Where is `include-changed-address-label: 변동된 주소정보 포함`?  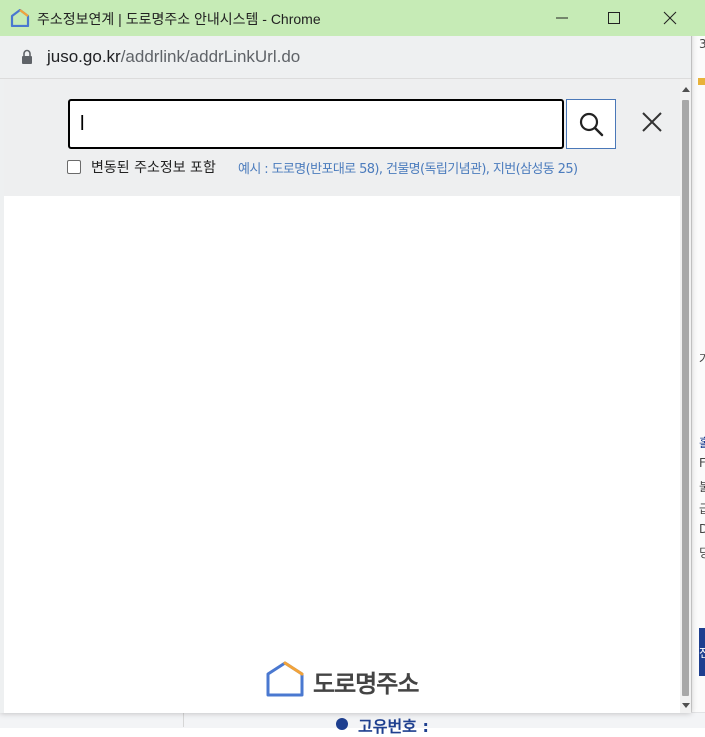 include-changed-address-label: 변동된 주소정보 포함 is located at coordinates (153, 167).